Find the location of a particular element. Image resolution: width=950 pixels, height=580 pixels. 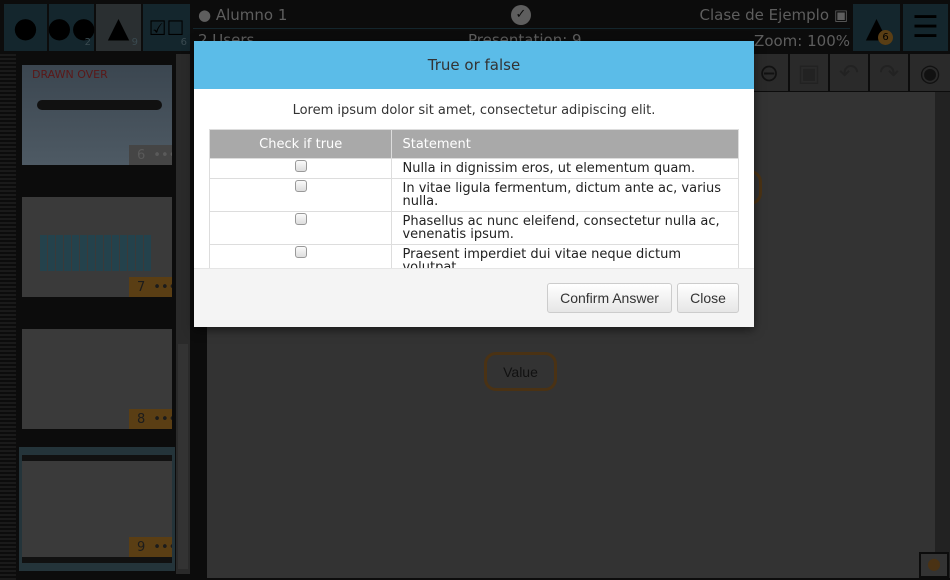

zoom-out-icon: ⊖ is located at coordinates (769, 72).